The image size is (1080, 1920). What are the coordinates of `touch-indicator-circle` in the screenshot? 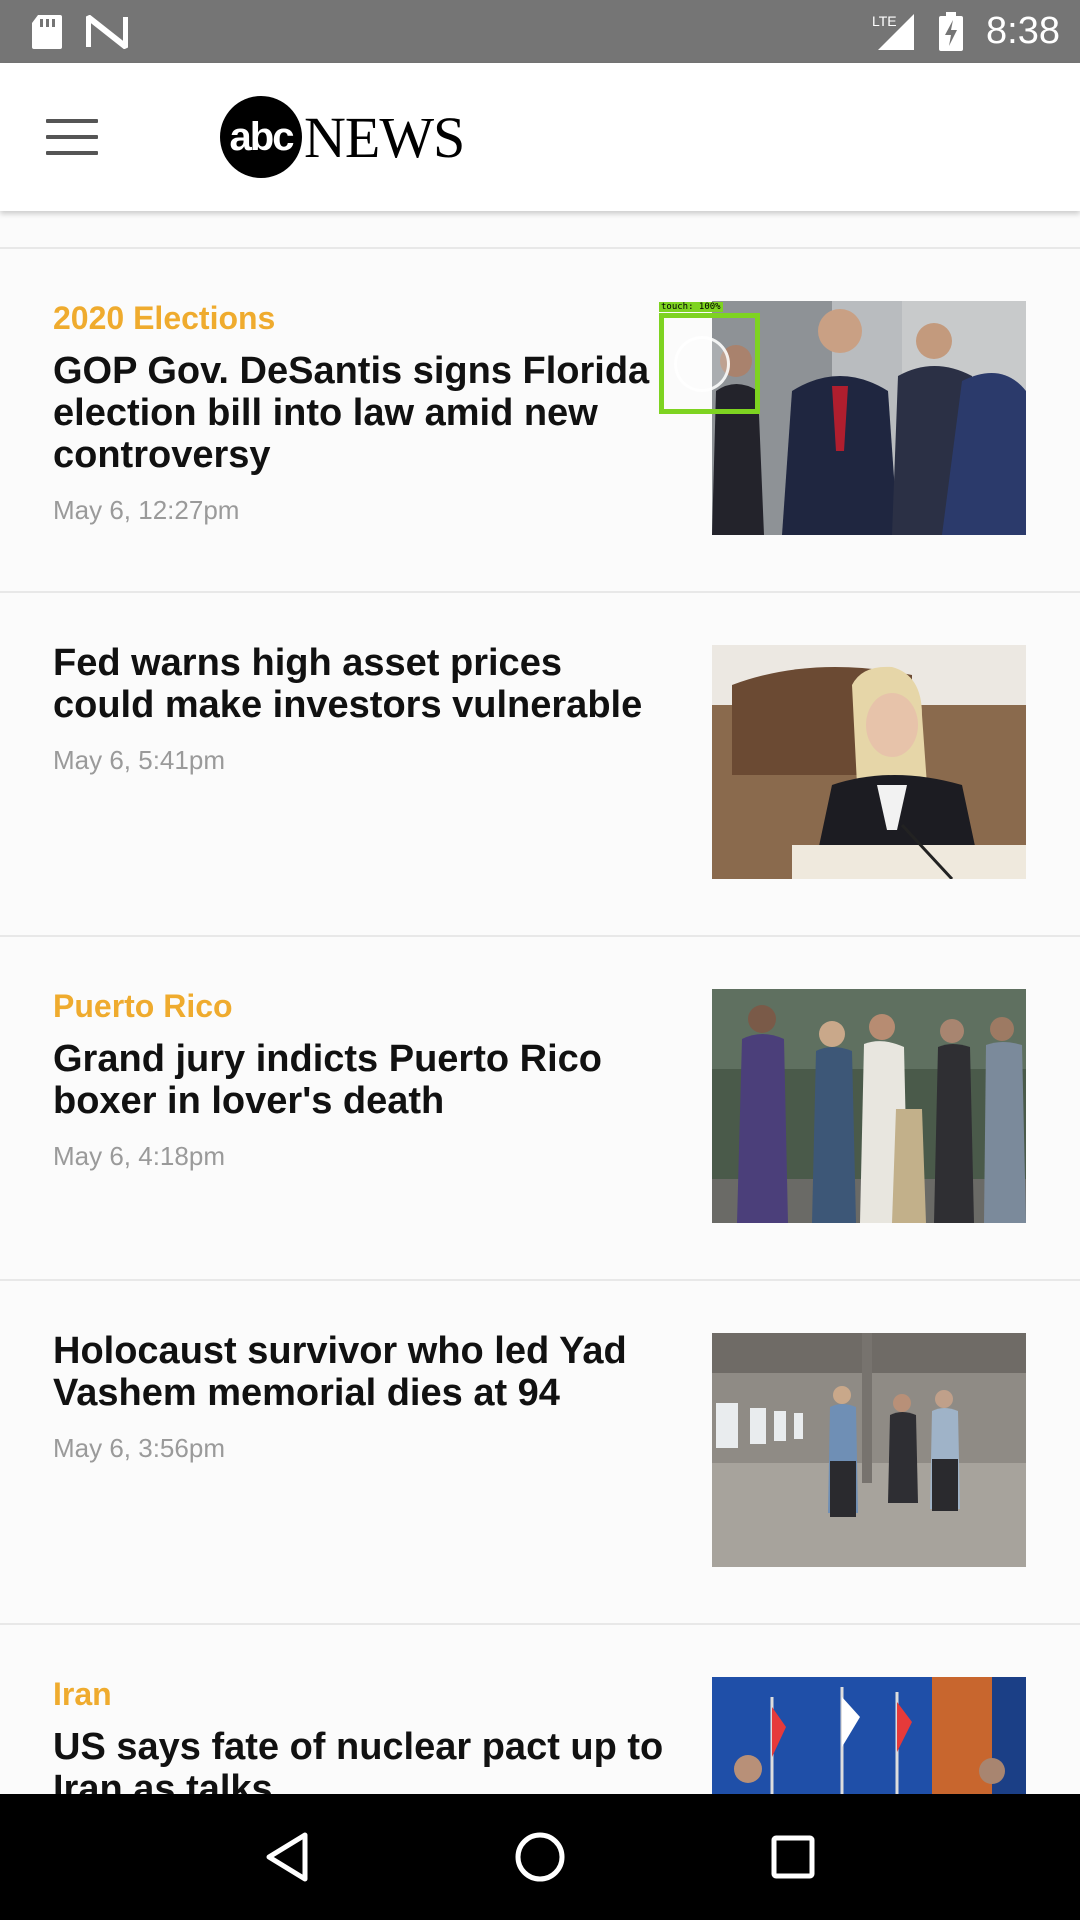 It's located at (702, 364).